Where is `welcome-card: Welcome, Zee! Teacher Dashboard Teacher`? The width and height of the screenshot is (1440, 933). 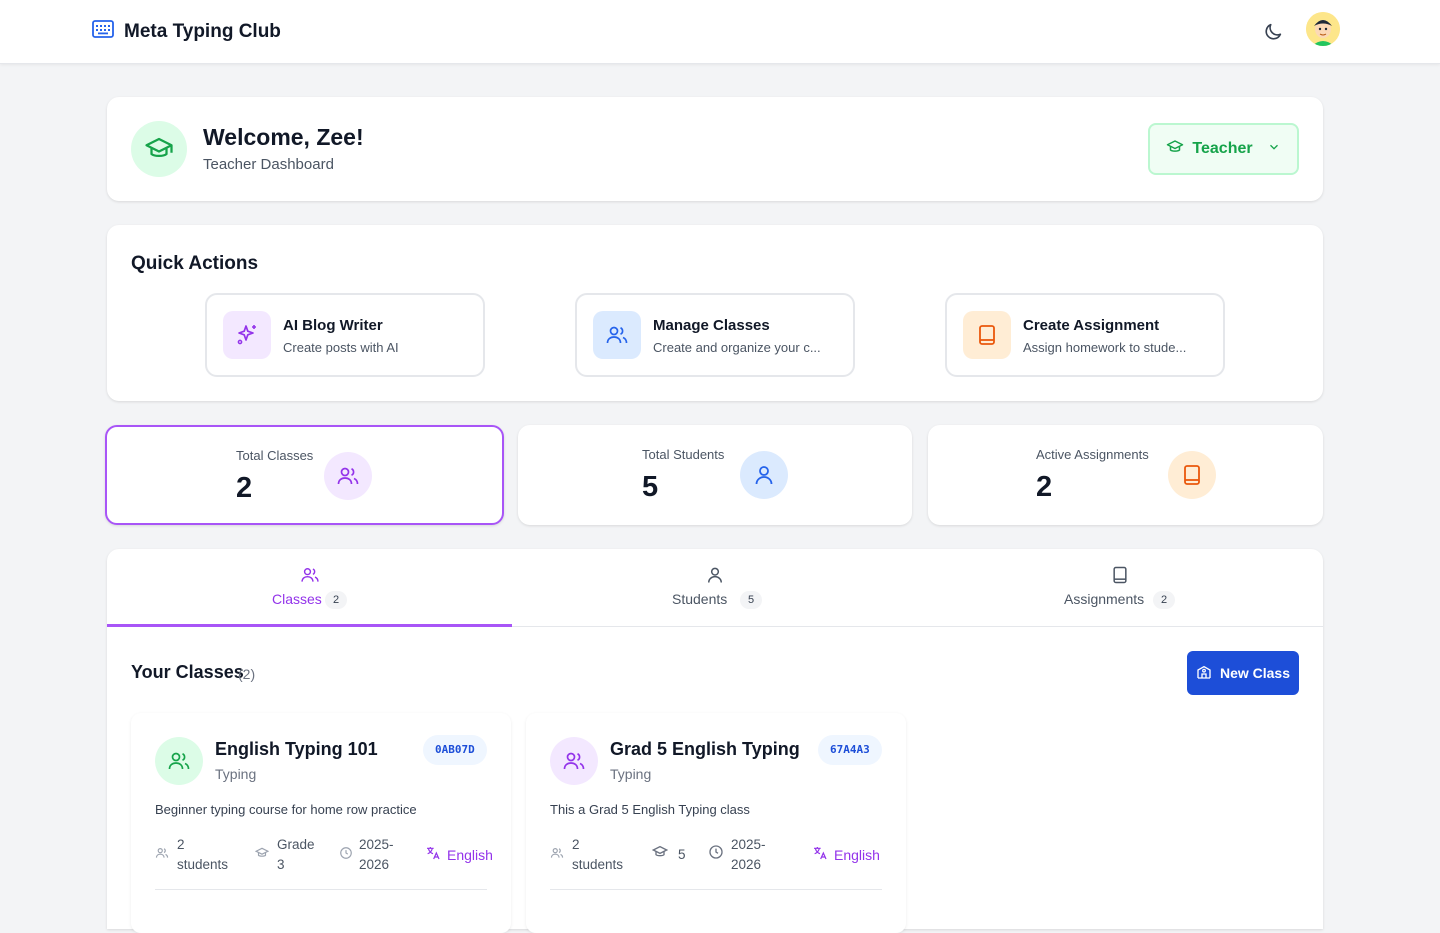
welcome-card: Welcome, Zee! Teacher Dashboard Teacher is located at coordinates (715, 149).